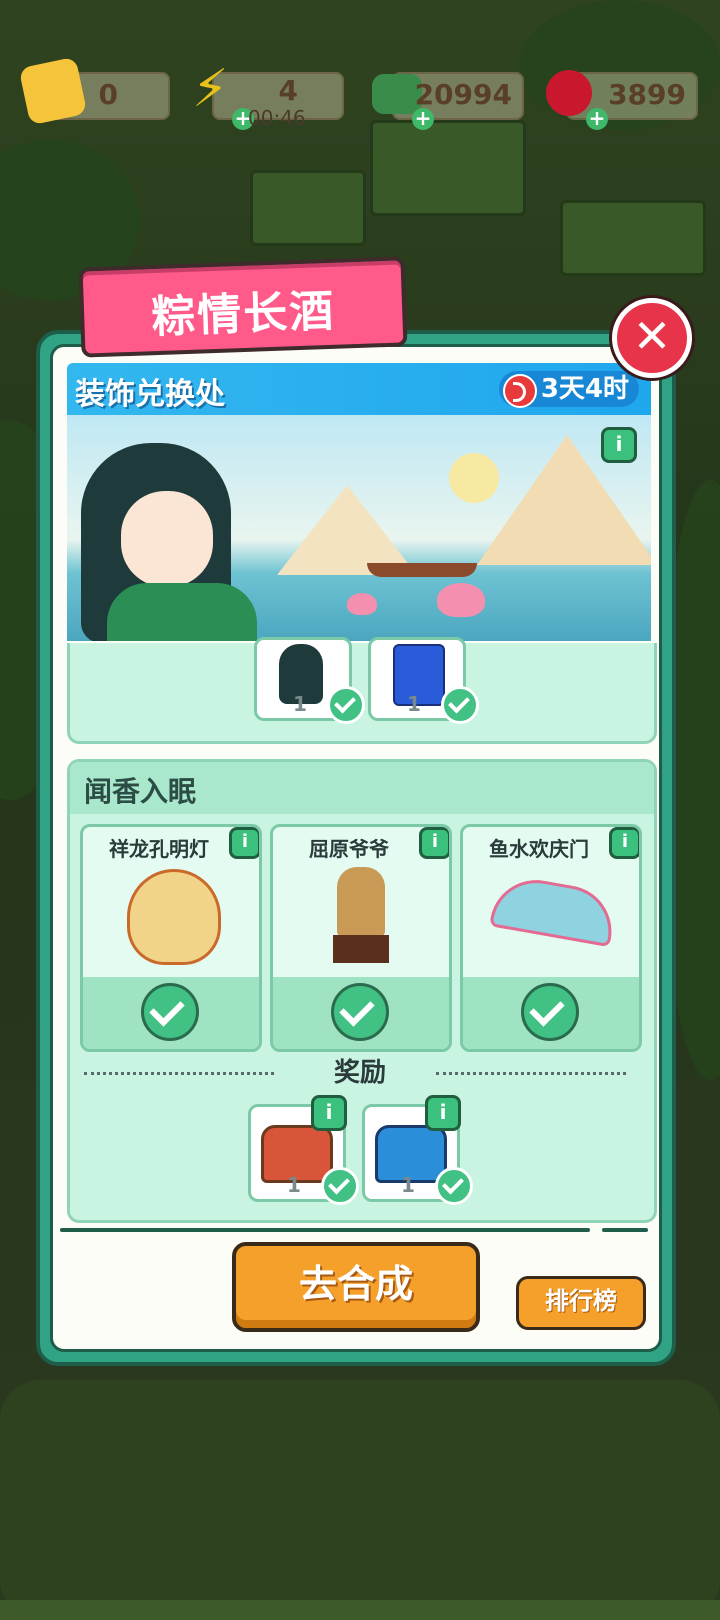  What do you see at coordinates (174, 917) in the screenshot?
I see `dragon-lantern-icon` at bounding box center [174, 917].